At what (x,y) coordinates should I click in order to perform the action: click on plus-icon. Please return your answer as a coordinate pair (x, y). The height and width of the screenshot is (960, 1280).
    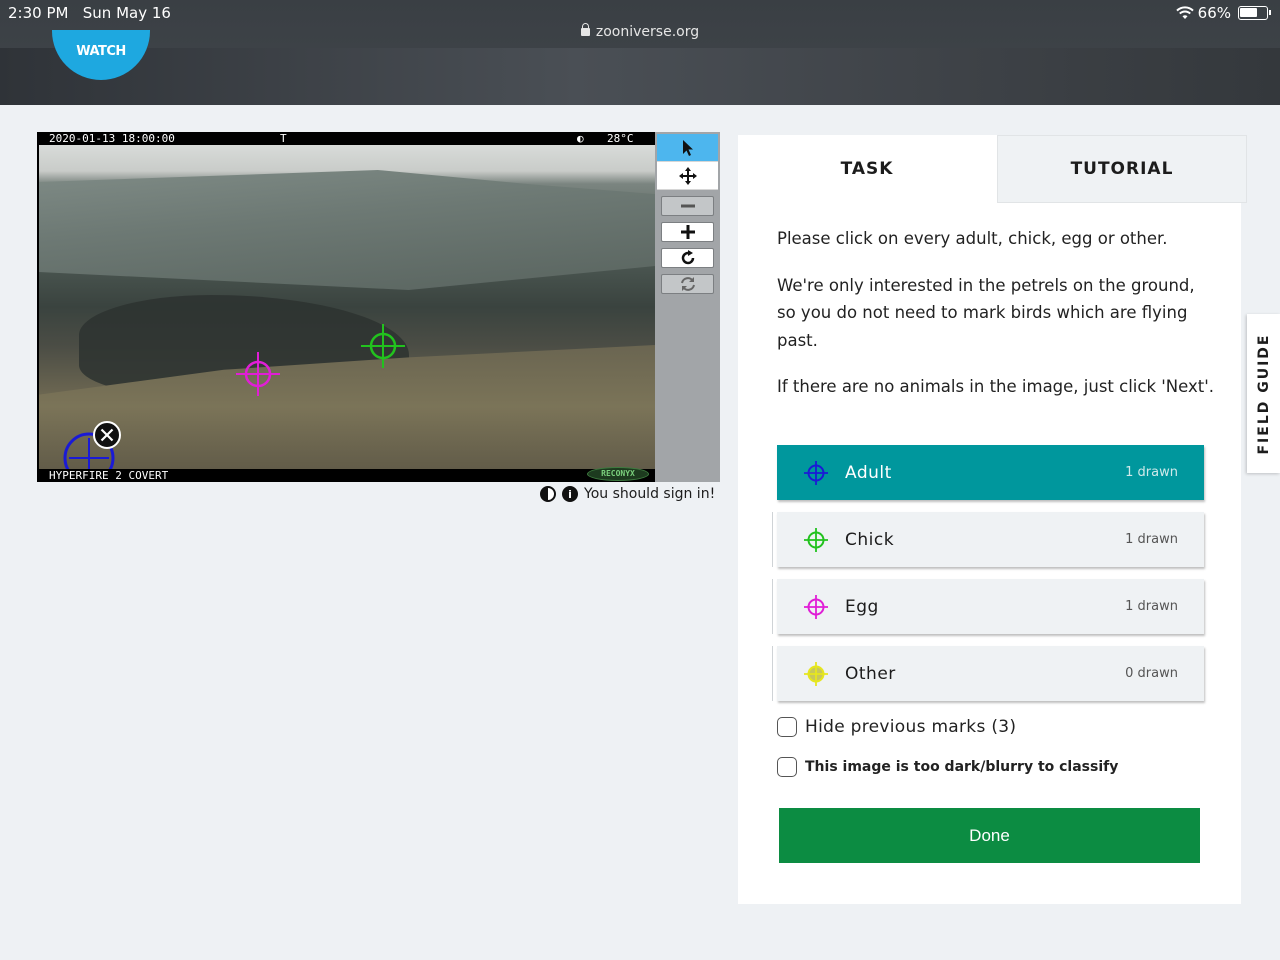
    Looking at the image, I should click on (687, 232).